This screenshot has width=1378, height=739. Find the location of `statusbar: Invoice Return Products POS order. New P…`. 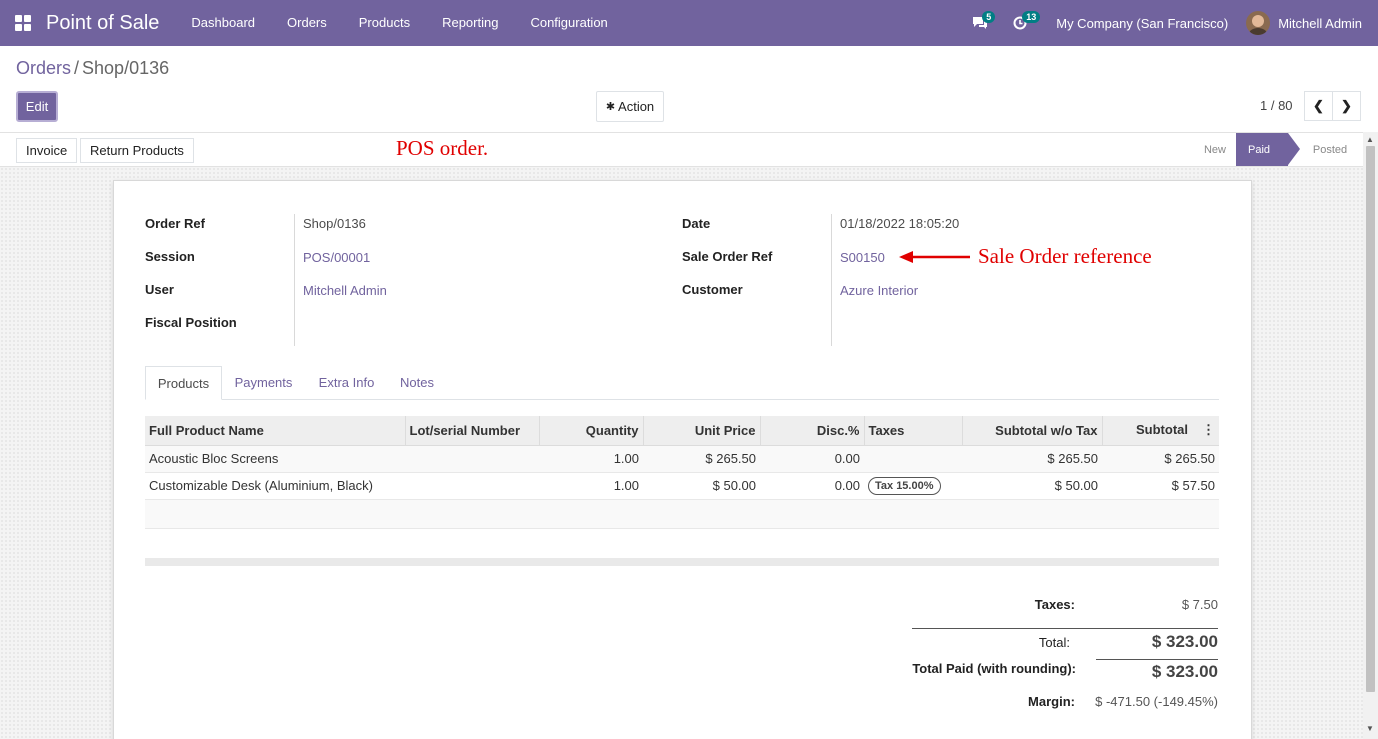

statusbar: Invoice Return Products POS order. New P… is located at coordinates (689, 149).